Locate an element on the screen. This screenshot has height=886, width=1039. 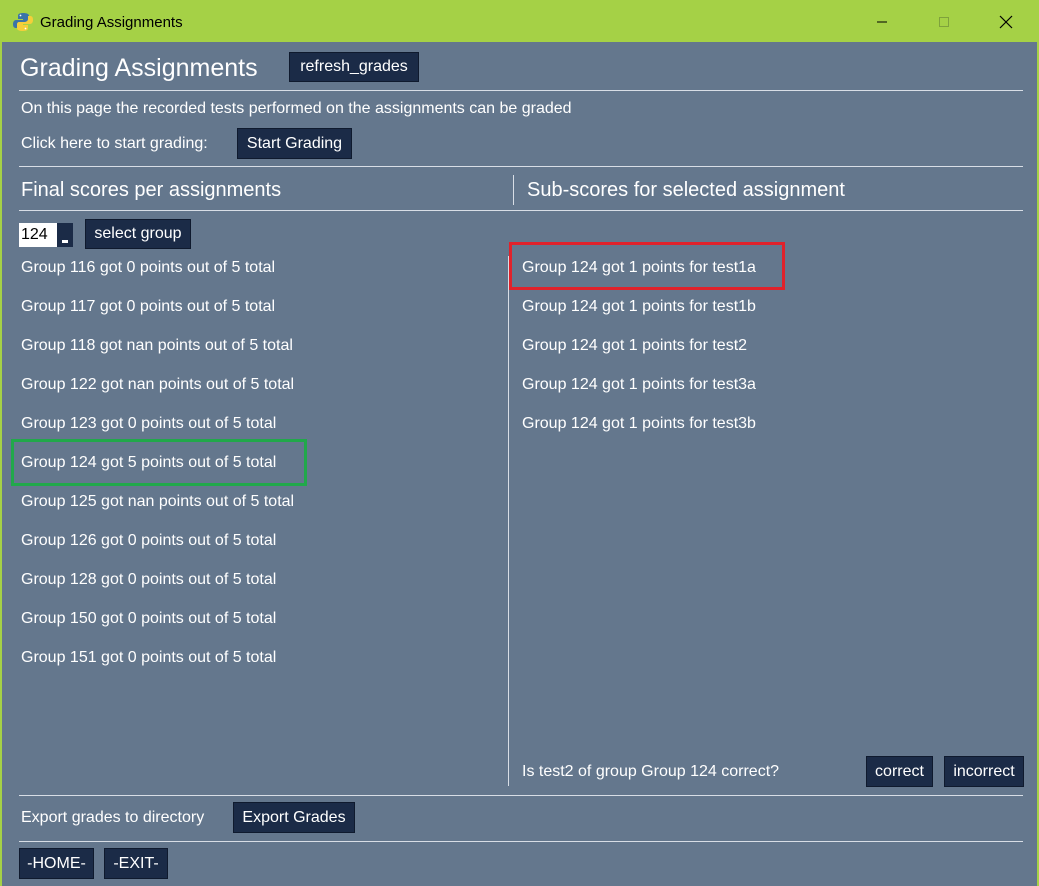
sub-score-item: Group 124 got 1 points for test2 is located at coordinates (634, 346).